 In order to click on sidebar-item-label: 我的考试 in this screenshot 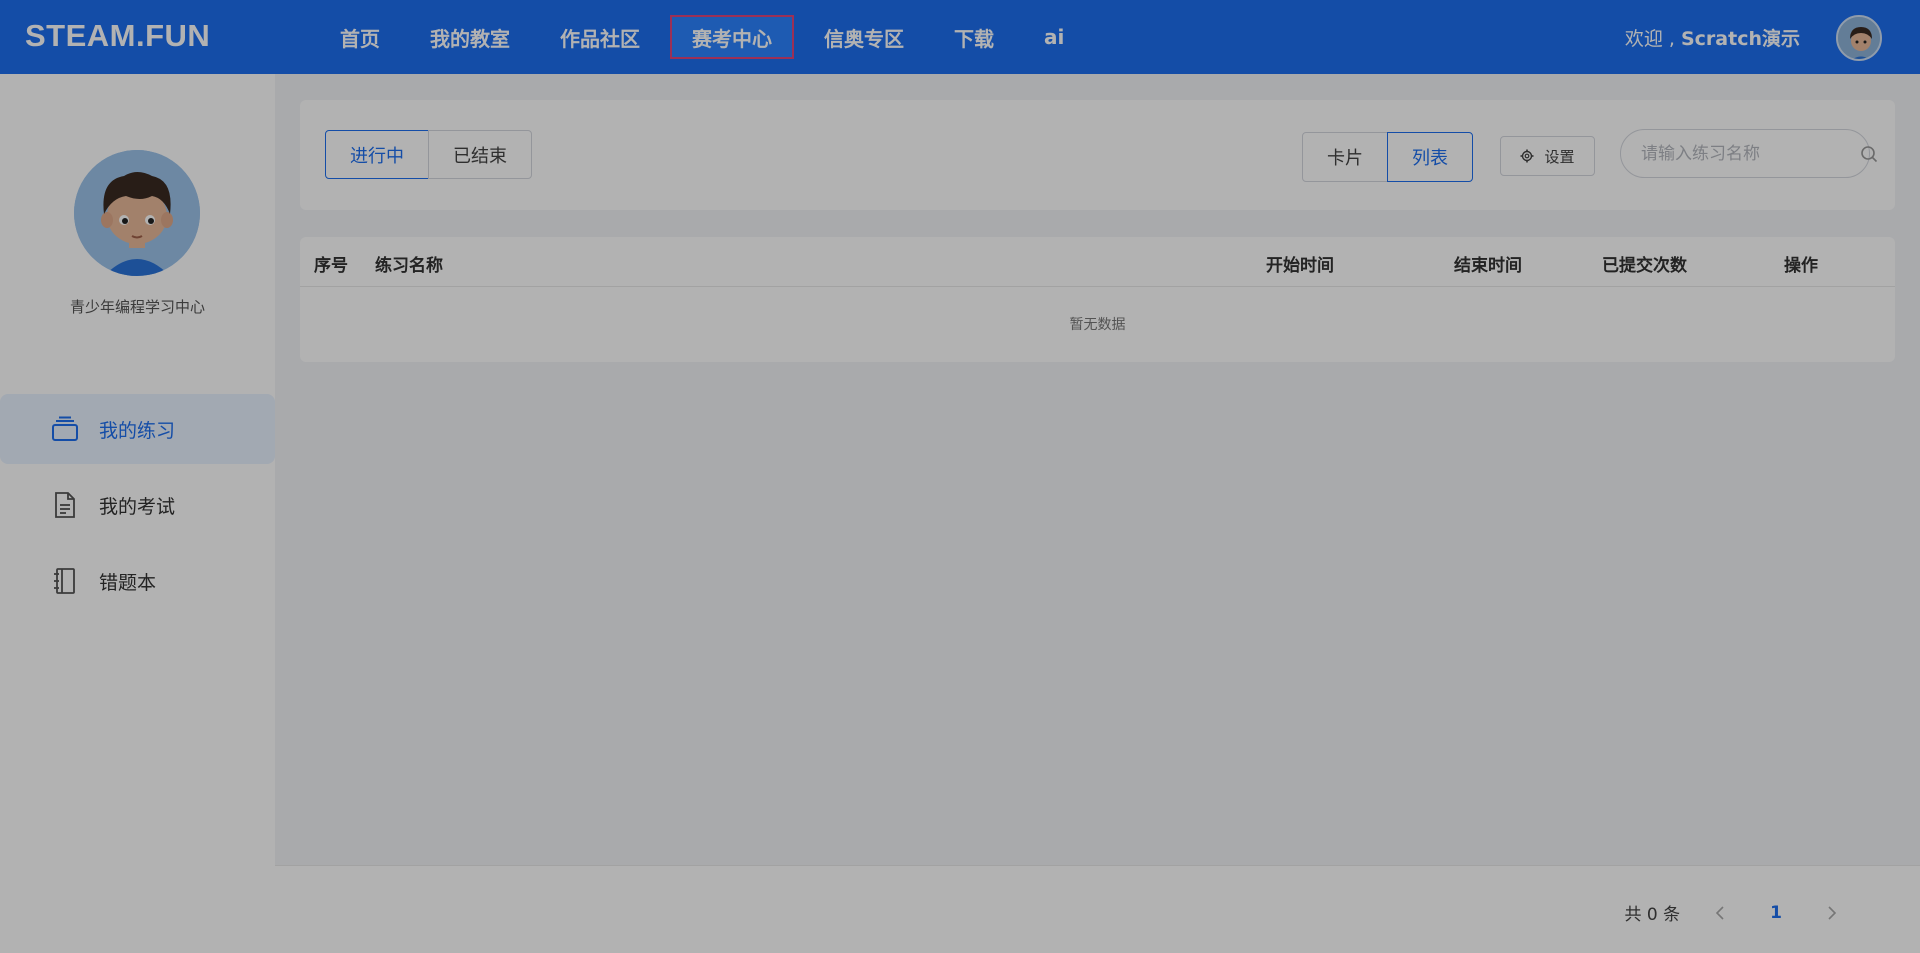, I will do `click(137, 506)`.